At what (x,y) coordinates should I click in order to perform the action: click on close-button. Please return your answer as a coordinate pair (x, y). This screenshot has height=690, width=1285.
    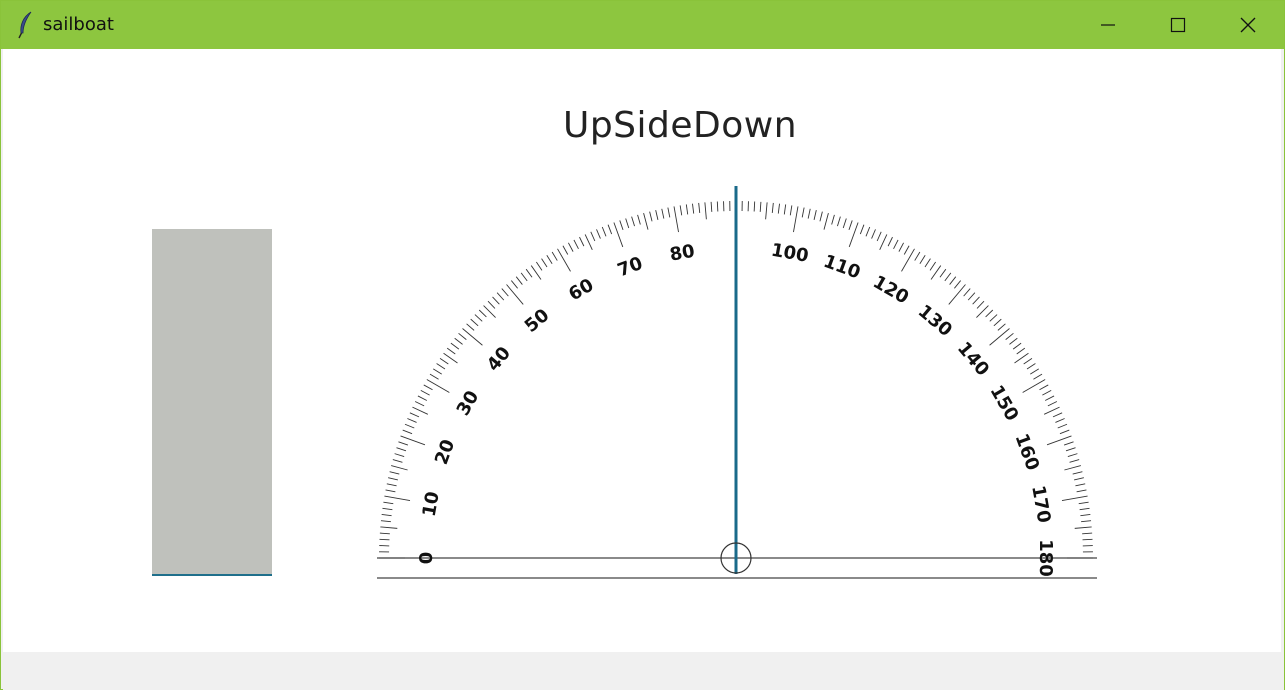
    Looking at the image, I should click on (1248, 25).